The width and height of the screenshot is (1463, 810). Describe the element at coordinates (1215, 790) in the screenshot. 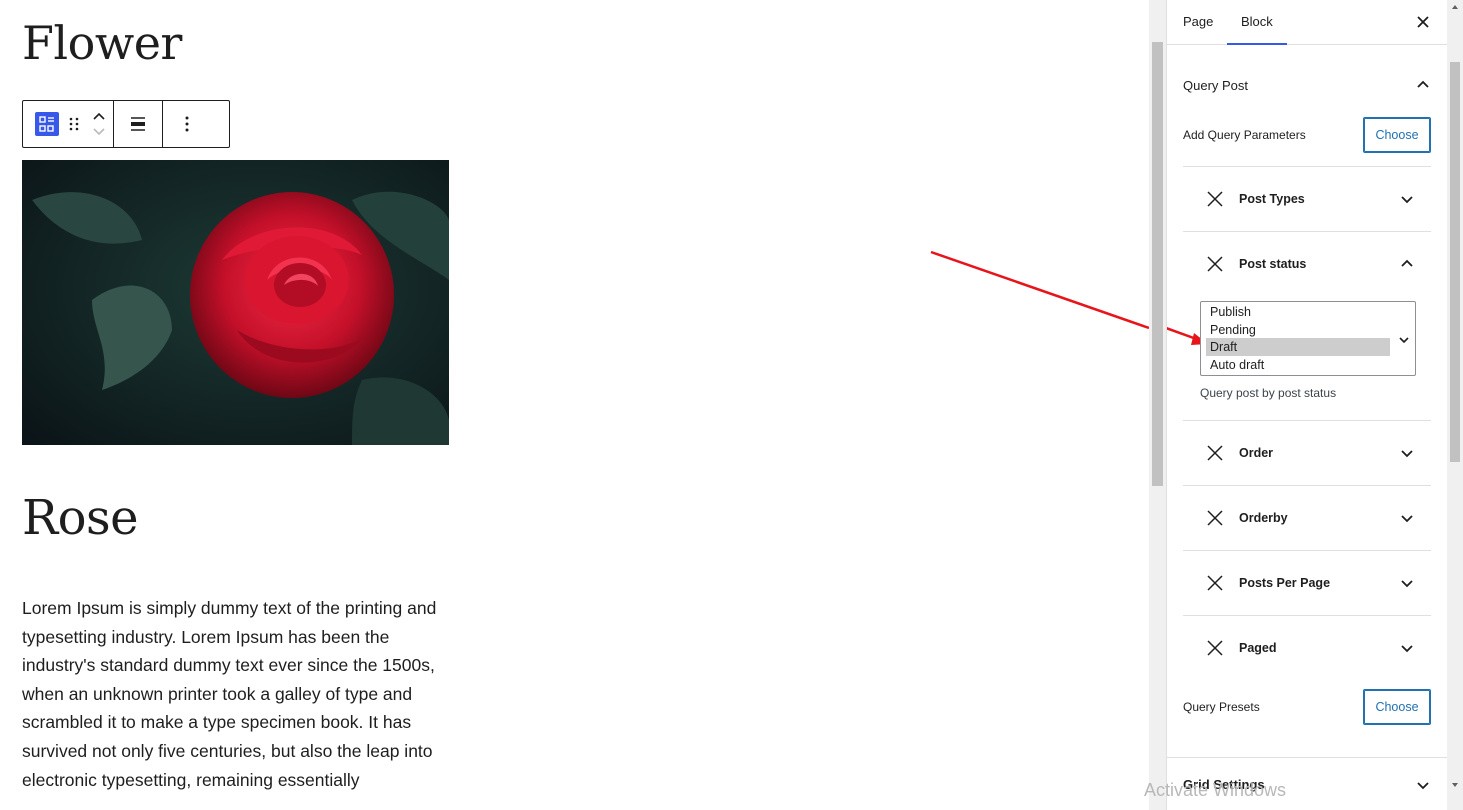

I see `activate-windows-watermark: Activate Windows` at that location.